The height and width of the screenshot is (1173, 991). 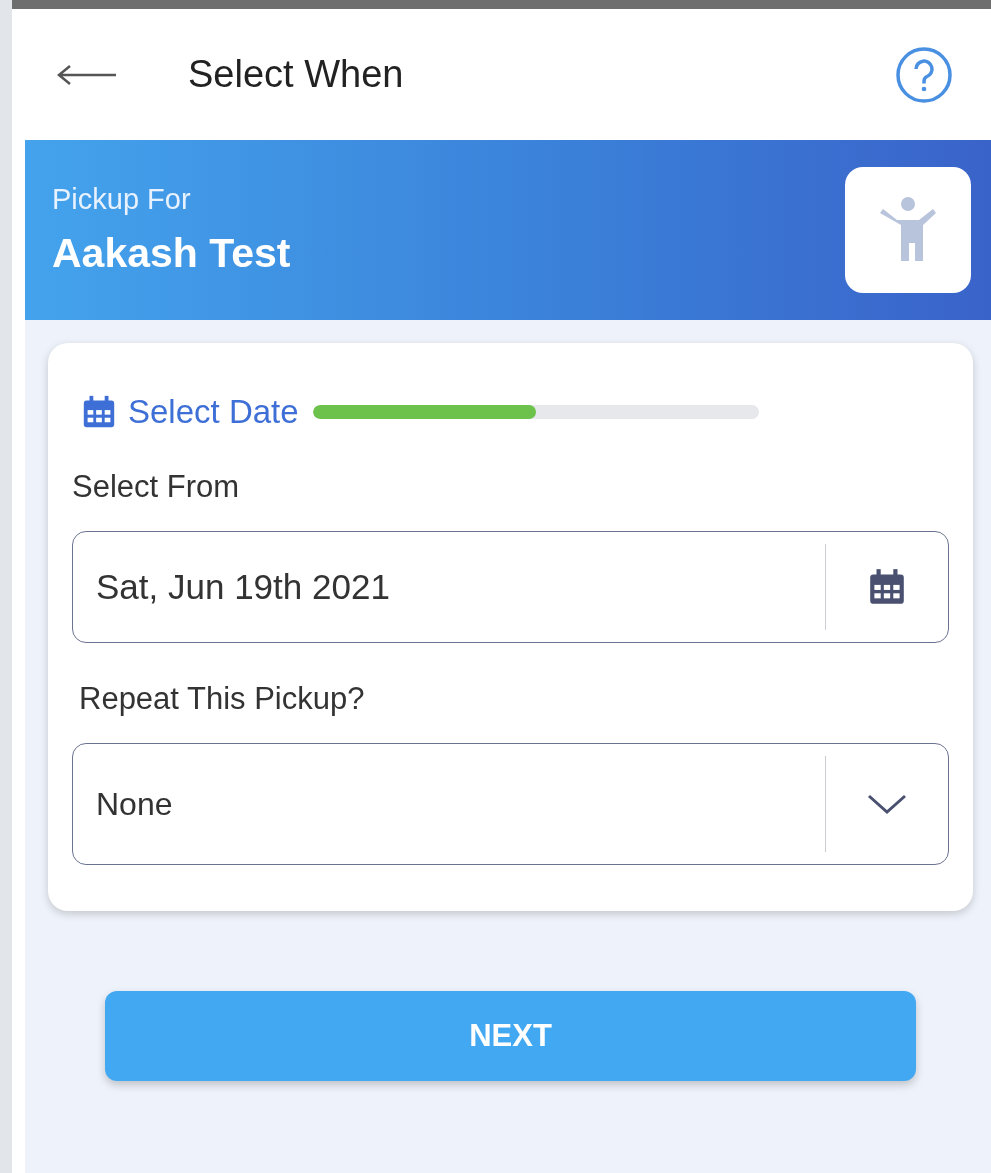 What do you see at coordinates (296, 74) in the screenshot?
I see `screen-title: Select When` at bounding box center [296, 74].